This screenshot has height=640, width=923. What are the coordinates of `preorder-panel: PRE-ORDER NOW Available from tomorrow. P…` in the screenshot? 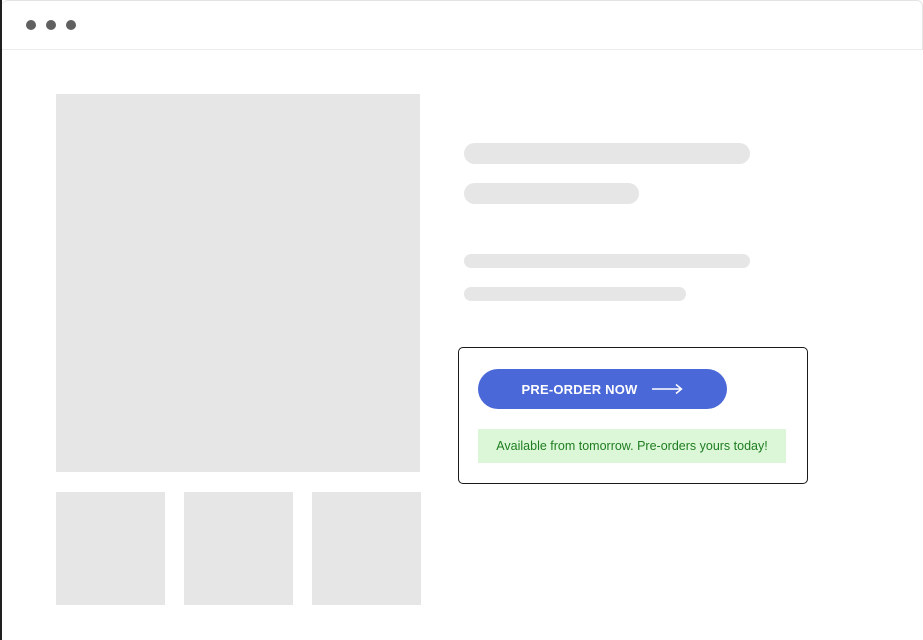 It's located at (633, 415).